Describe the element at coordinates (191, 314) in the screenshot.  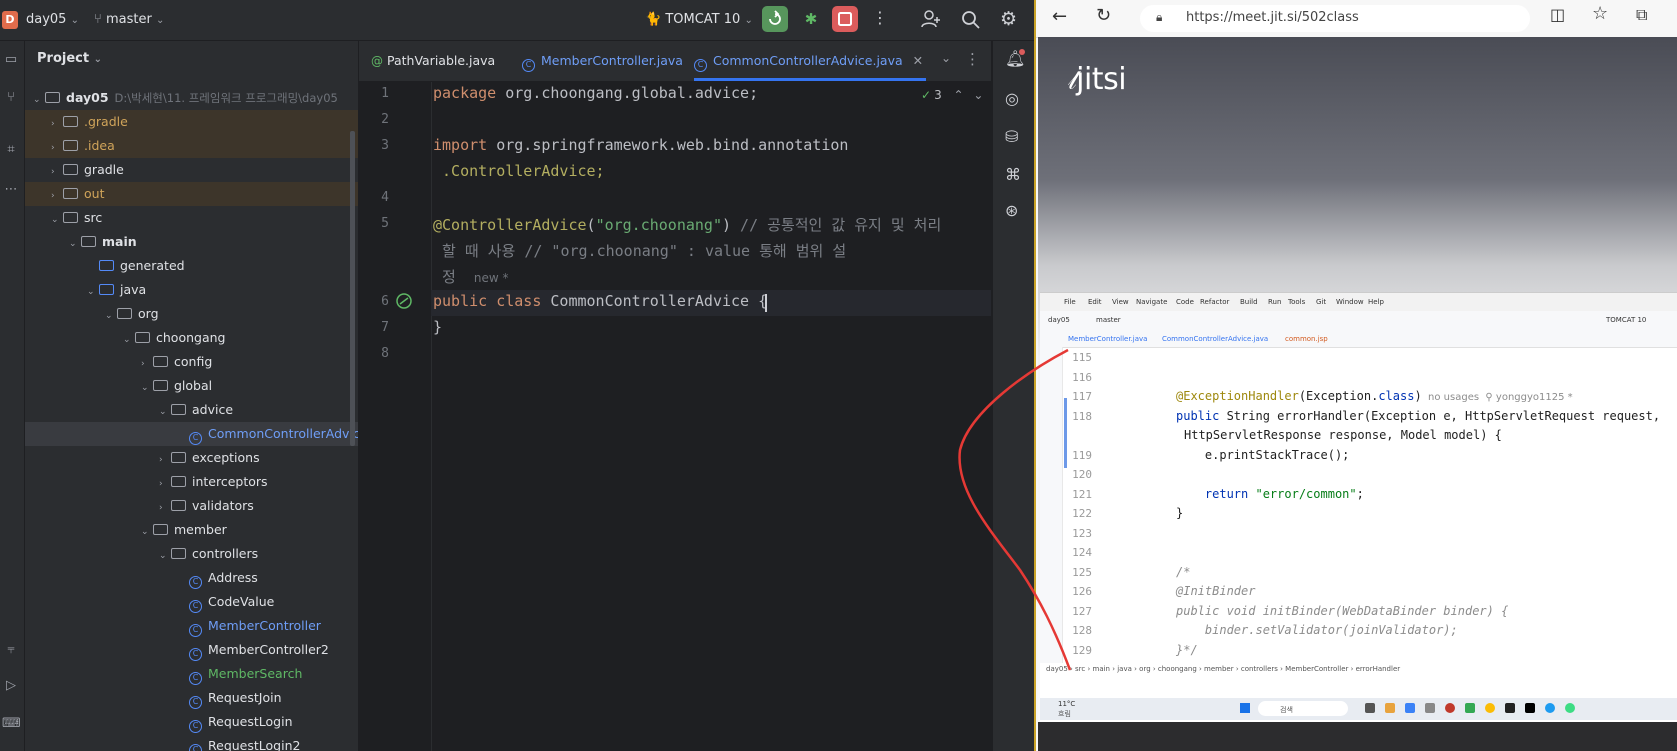
I see `tree-item: ⌄ org` at that location.